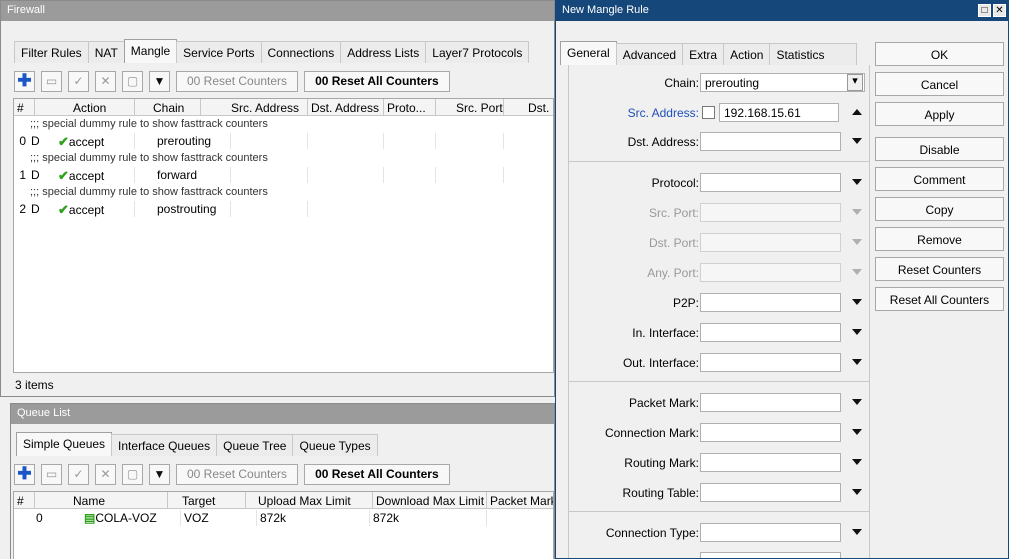 The height and width of the screenshot is (559, 1009). Describe the element at coordinates (35, 209) in the screenshot. I see `rule-flag: D` at that location.